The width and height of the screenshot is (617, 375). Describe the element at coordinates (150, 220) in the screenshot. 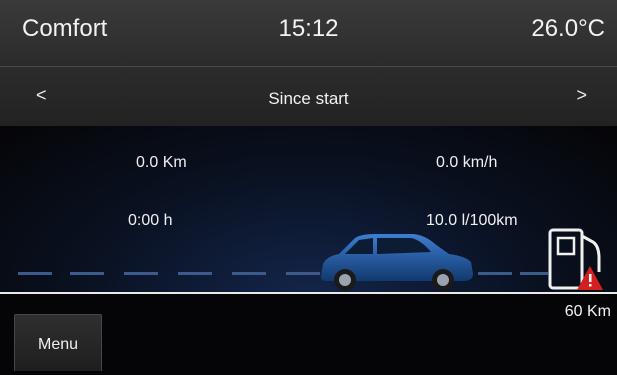

I see `trip-duration: 0:00 h` at that location.